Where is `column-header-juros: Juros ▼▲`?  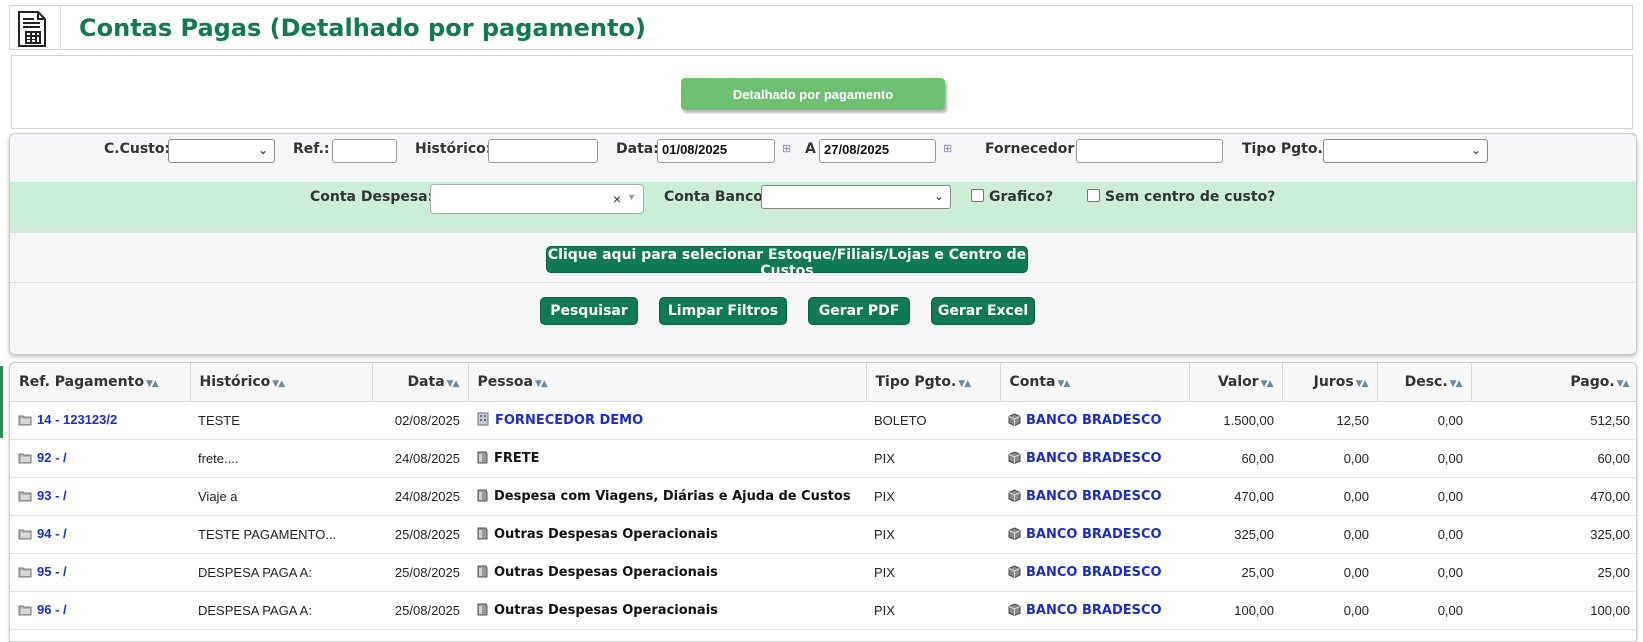 column-header-juros: Juros ▼▲ is located at coordinates (1330, 382).